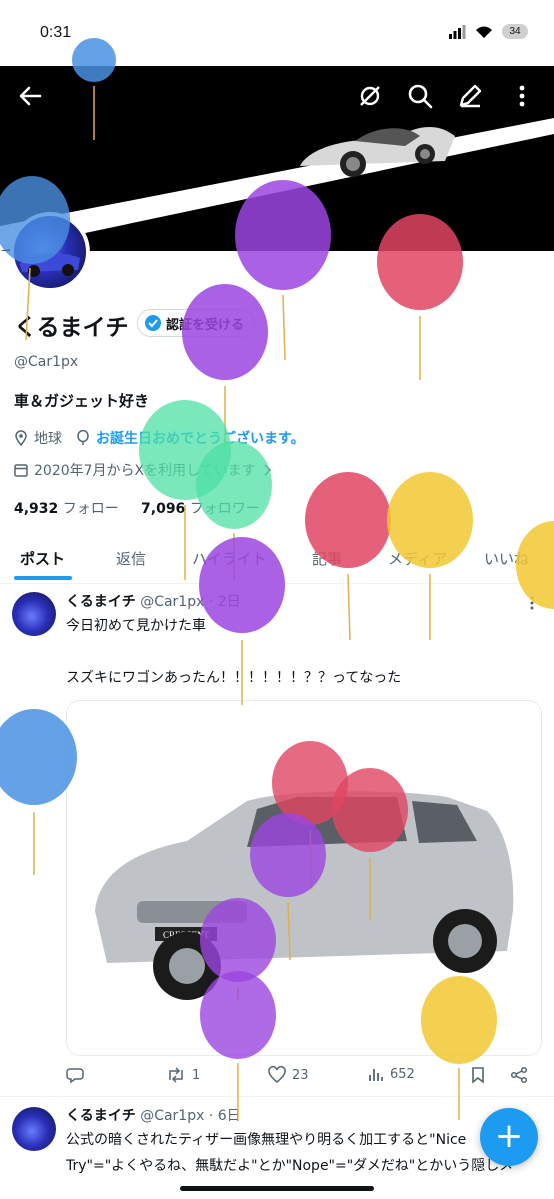 Image resolution: width=554 pixels, height=1199 pixels. What do you see at coordinates (288, 1075) in the screenshot?
I see `like-button: 23` at bounding box center [288, 1075].